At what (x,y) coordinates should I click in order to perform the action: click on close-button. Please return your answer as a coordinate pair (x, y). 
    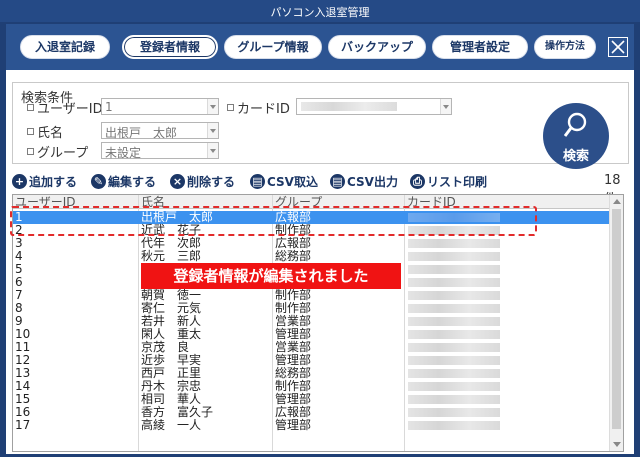
    Looking at the image, I should click on (618, 47).